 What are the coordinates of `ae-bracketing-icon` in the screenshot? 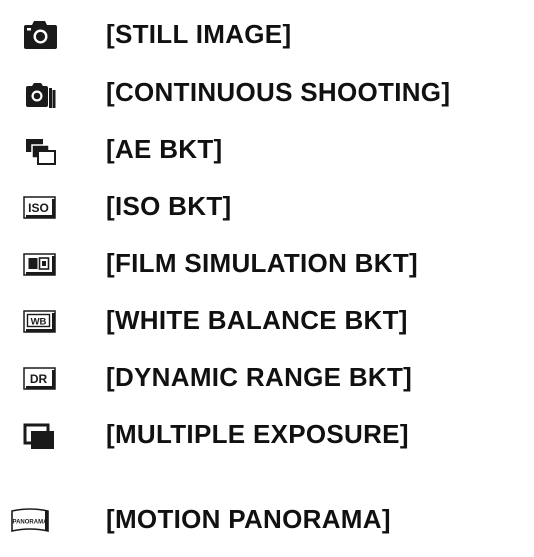 It's located at (37, 149).